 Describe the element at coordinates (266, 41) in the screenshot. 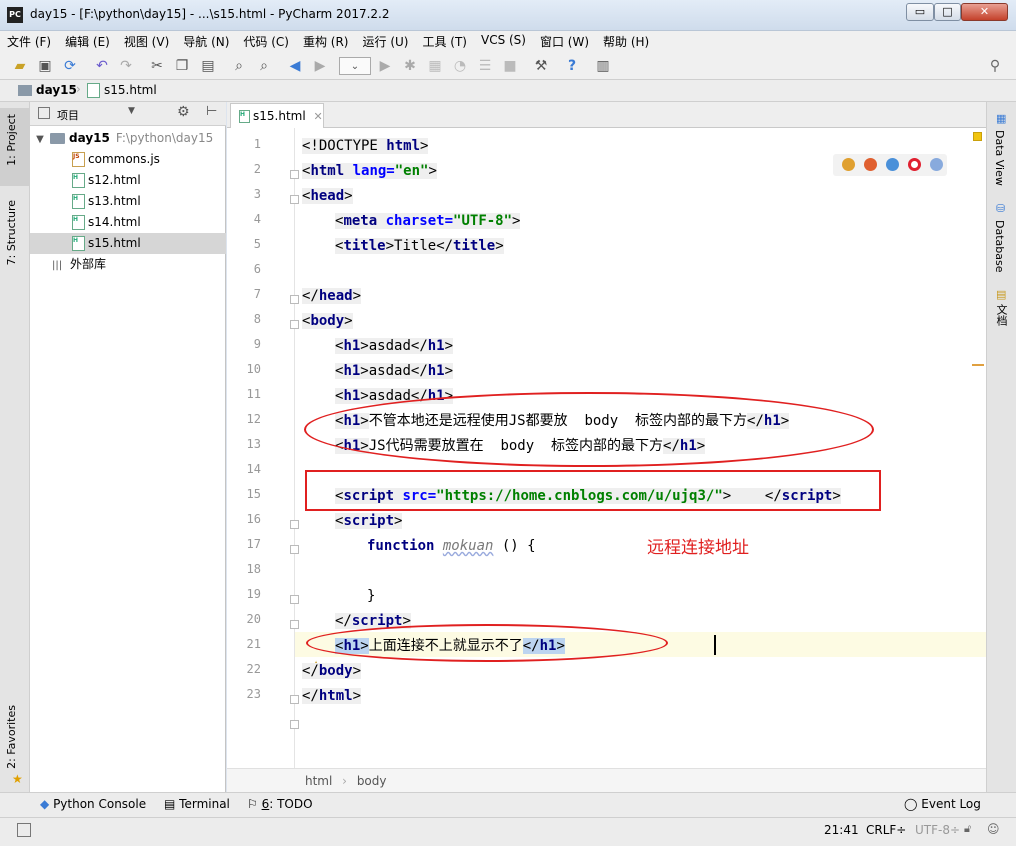

I see `menu-code: 代码 (C)` at that location.